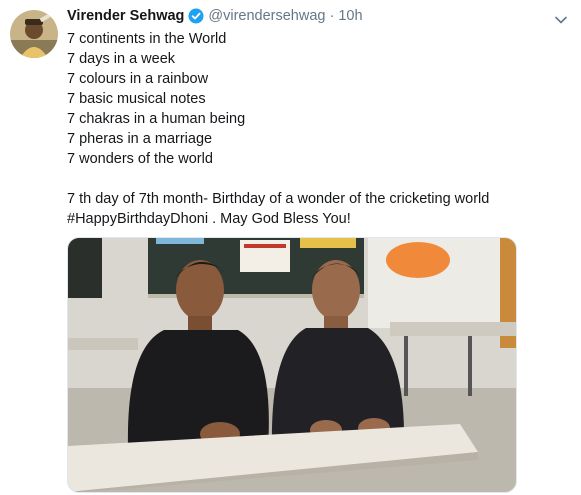  What do you see at coordinates (561, 20) in the screenshot?
I see `chevron-down-icon` at bounding box center [561, 20].